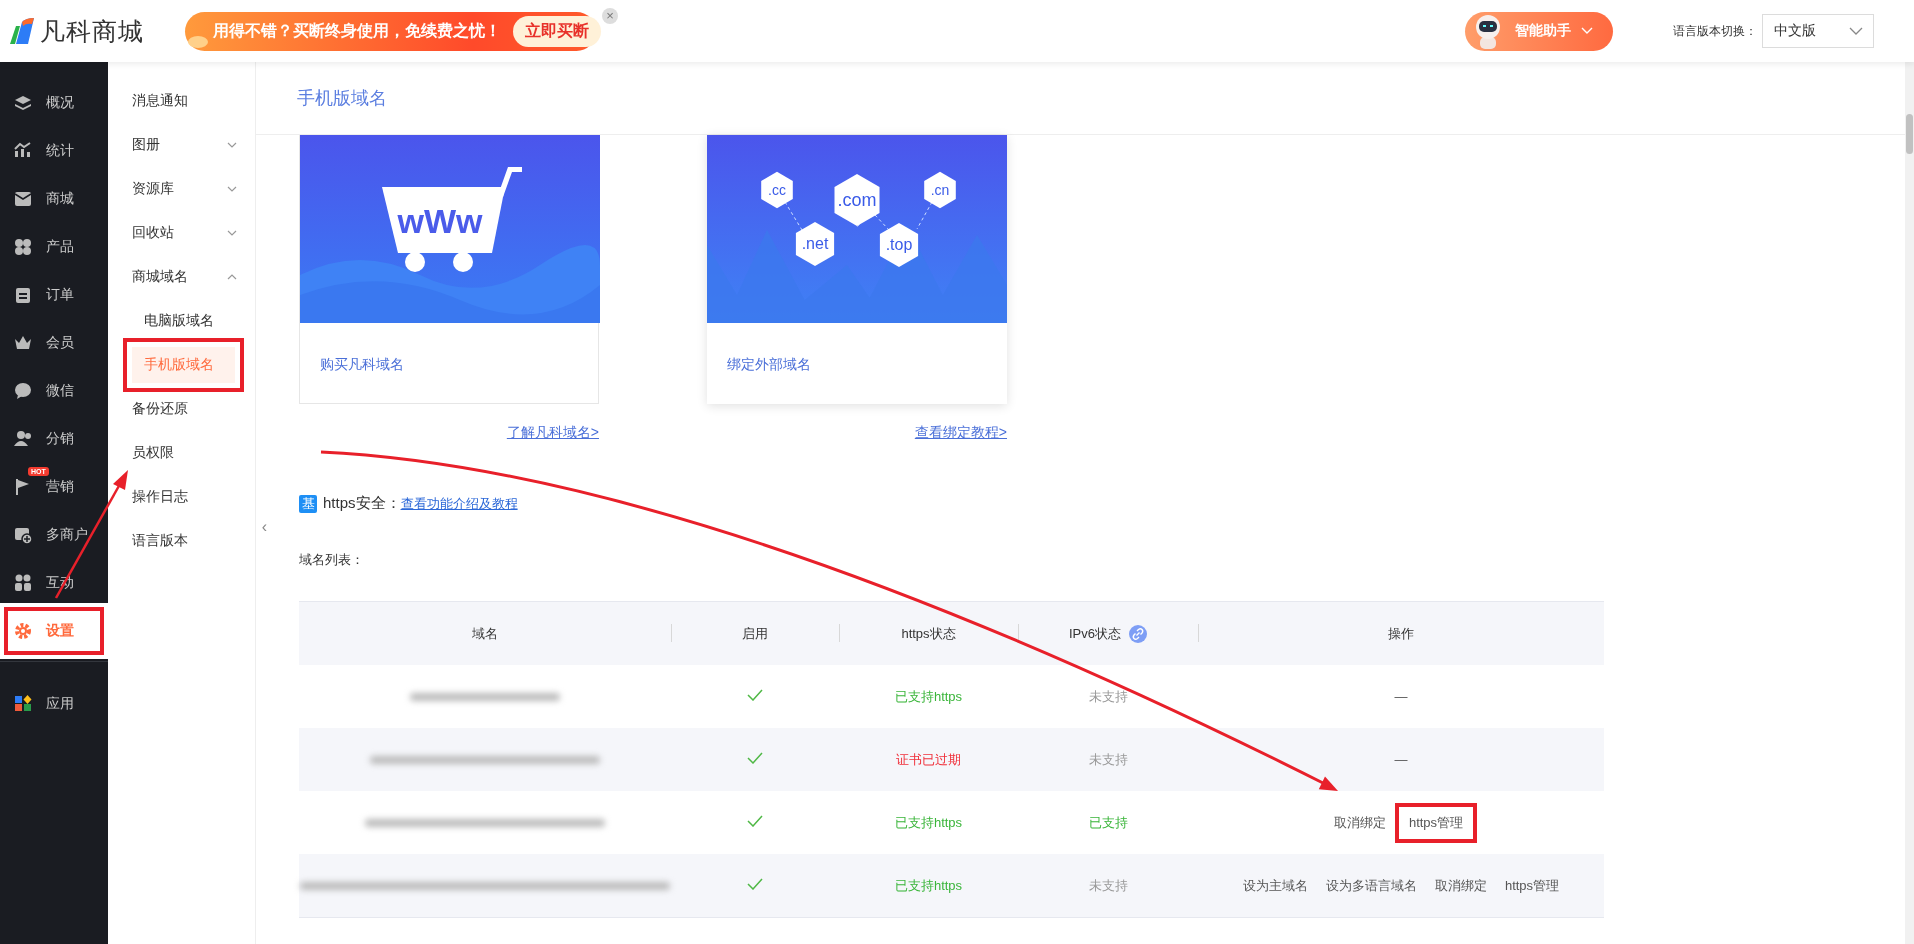  Describe the element at coordinates (857, 229) in the screenshot. I see `domain-illustration: .cc .com .cn .net .top` at that location.